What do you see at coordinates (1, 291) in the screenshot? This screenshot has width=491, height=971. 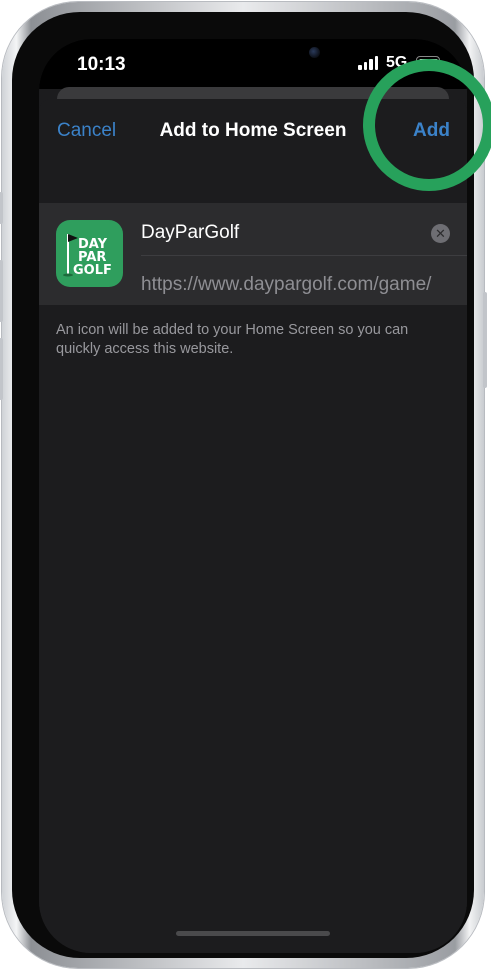 I see `volume-up-button` at bounding box center [1, 291].